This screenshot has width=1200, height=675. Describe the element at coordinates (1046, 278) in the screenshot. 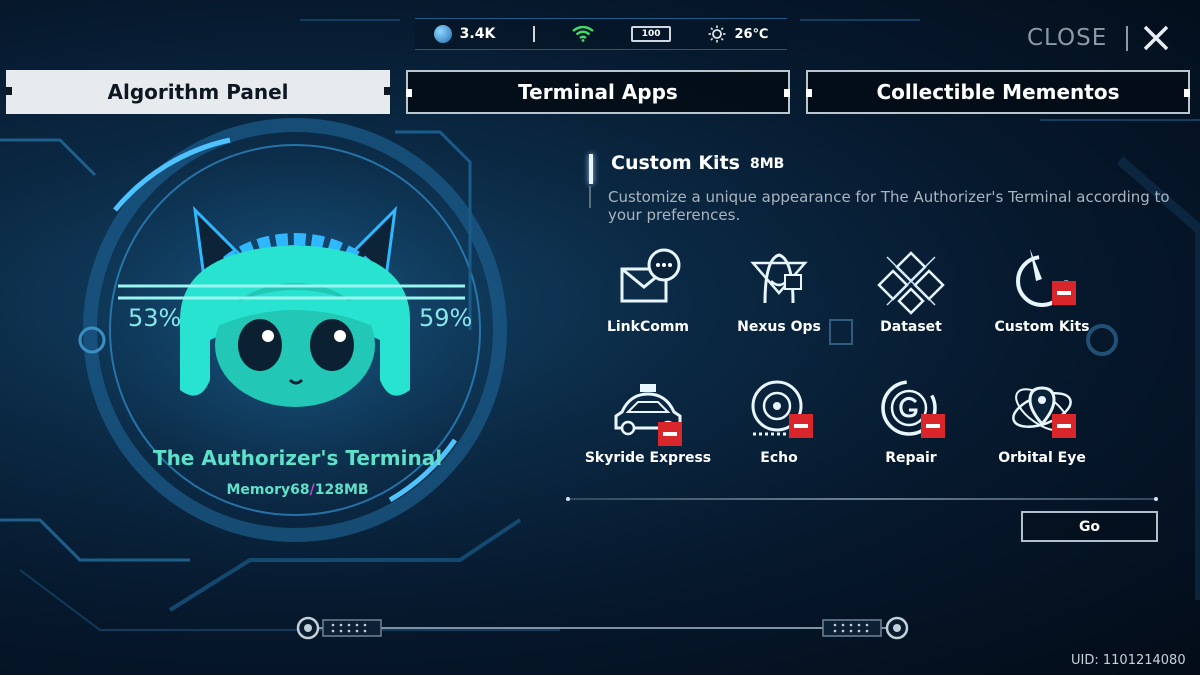

I see `brush-circle-icon` at that location.